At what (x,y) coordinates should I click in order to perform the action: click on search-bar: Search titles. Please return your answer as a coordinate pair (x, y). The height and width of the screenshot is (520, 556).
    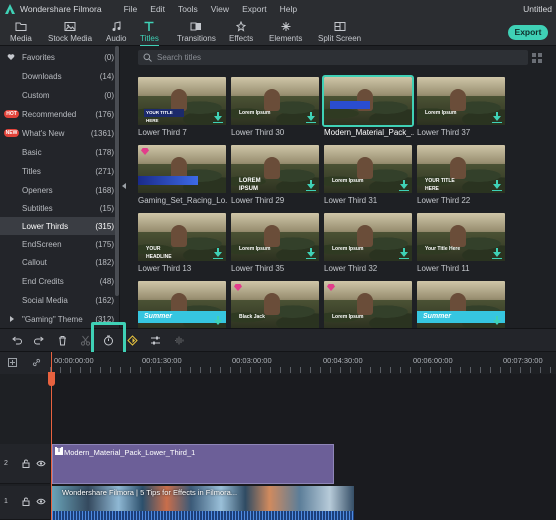
    Looking at the image, I should click on (333, 57).